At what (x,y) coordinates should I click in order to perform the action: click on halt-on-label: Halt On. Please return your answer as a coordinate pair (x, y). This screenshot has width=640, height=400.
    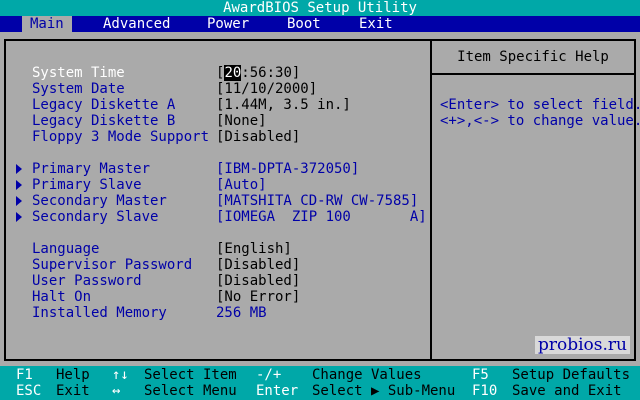
    Looking at the image, I should click on (62, 297).